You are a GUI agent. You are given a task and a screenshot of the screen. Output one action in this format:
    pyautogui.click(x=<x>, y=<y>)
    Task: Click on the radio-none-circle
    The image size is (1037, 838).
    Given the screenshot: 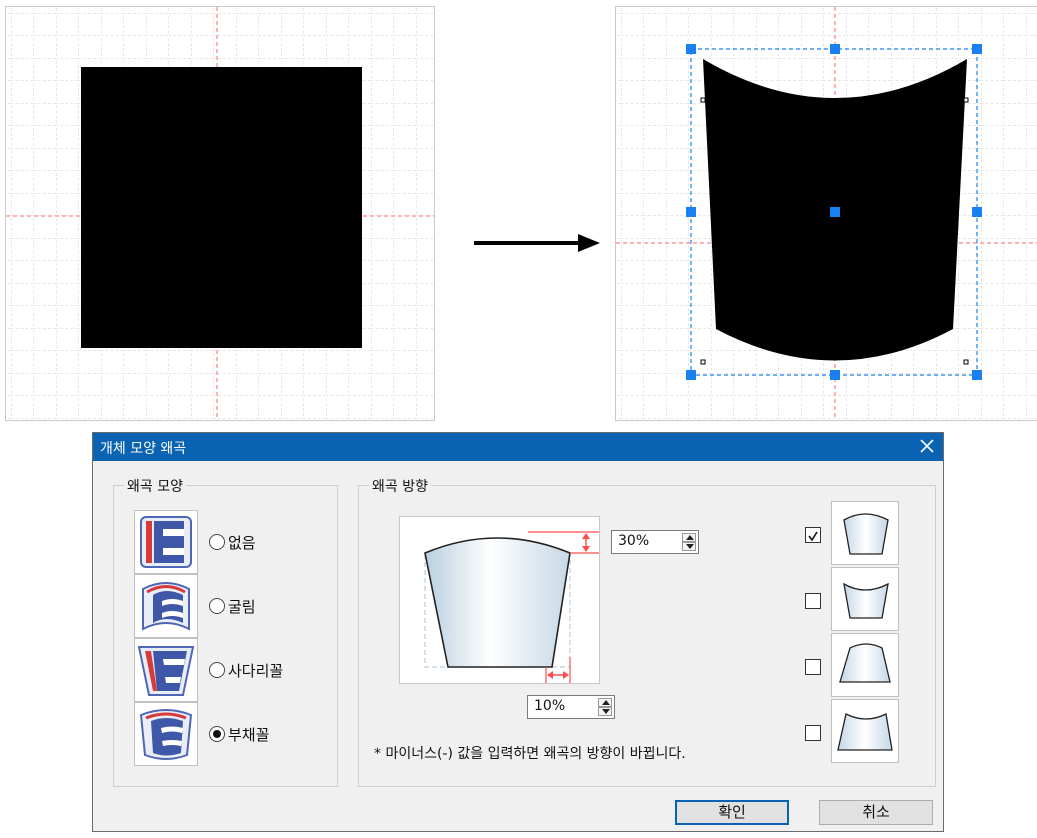 What is the action you would take?
    pyautogui.click(x=217, y=542)
    